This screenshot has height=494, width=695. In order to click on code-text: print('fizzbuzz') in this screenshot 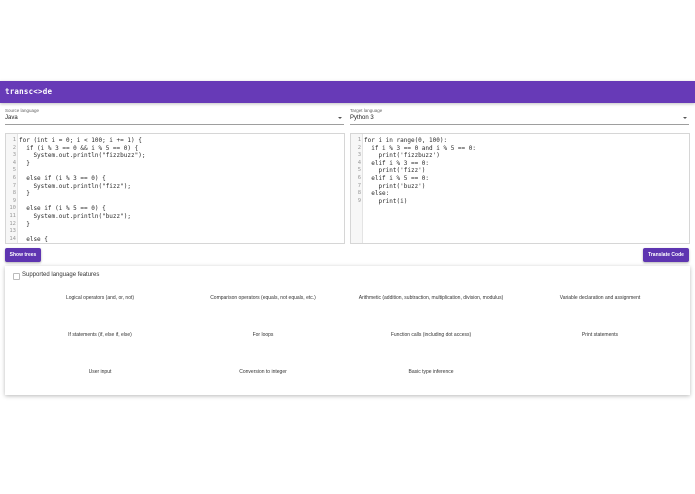, I will do `click(402, 156)`.